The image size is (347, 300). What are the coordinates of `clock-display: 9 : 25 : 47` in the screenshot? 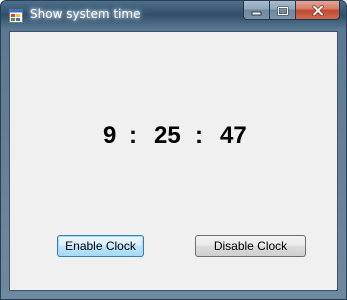 It's located at (174, 138).